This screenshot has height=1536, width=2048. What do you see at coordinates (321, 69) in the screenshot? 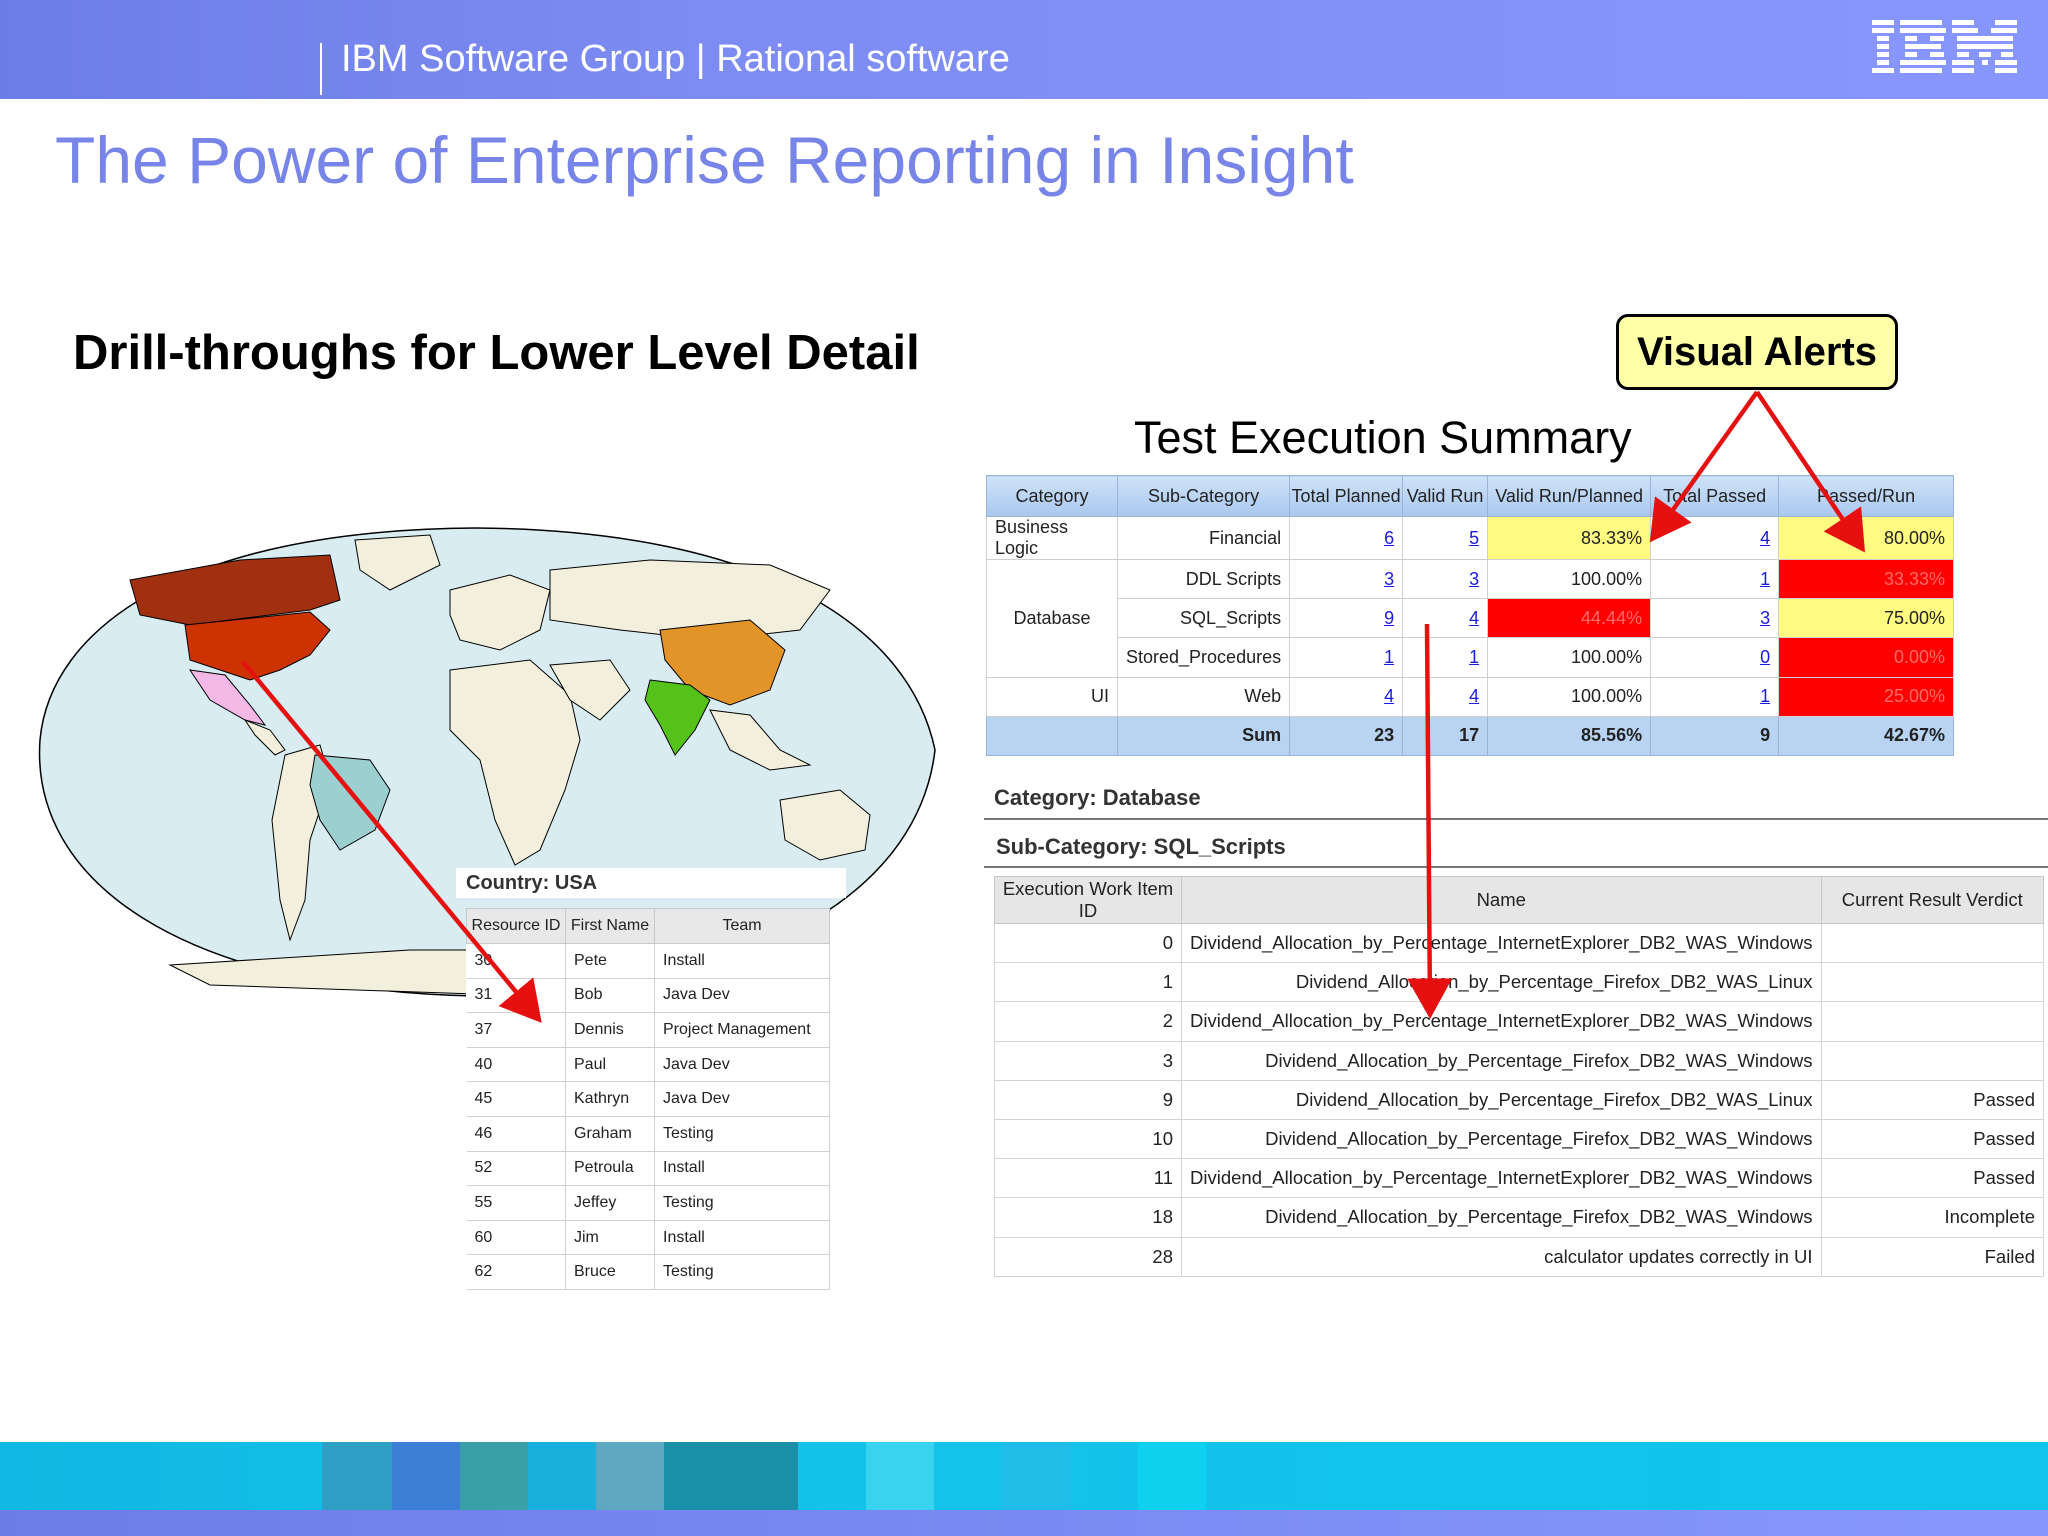
I see `header-separator` at bounding box center [321, 69].